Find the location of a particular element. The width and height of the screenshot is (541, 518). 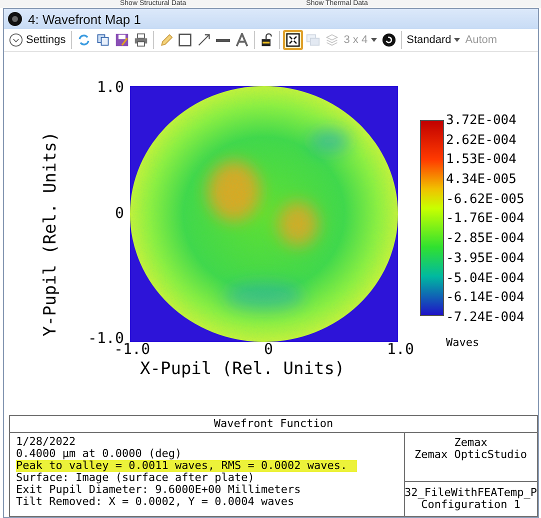

colorbar-tick-label: 2.62E-004 is located at coordinates (482, 140).